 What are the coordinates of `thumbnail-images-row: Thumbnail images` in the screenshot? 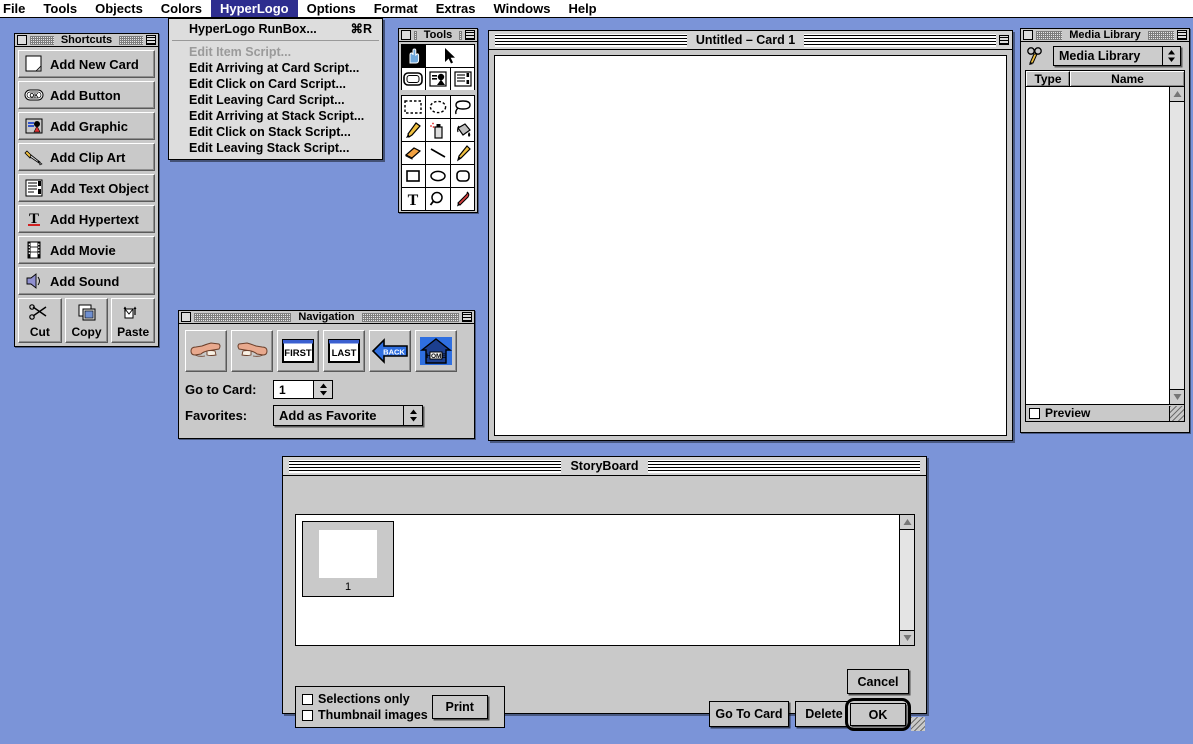 It's located at (365, 715).